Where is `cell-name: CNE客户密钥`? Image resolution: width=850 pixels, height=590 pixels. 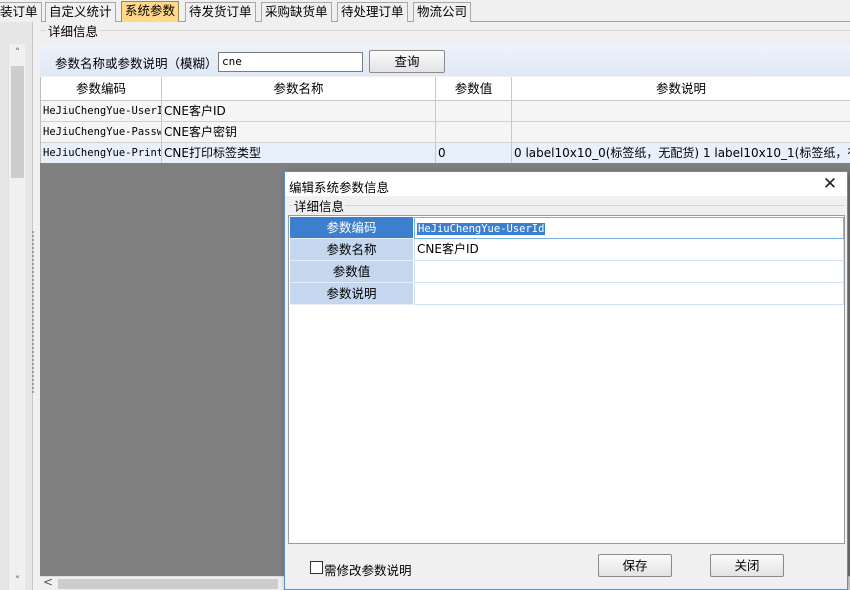 cell-name: CNE客户密钥 is located at coordinates (299, 132).